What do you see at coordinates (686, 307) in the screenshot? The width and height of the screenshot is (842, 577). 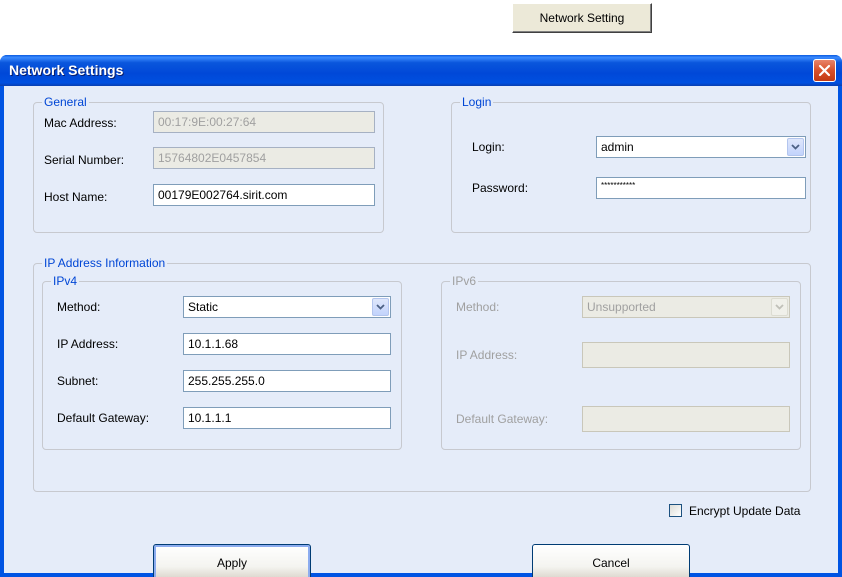 I see `ipv6-method-select: Unsupported` at bounding box center [686, 307].